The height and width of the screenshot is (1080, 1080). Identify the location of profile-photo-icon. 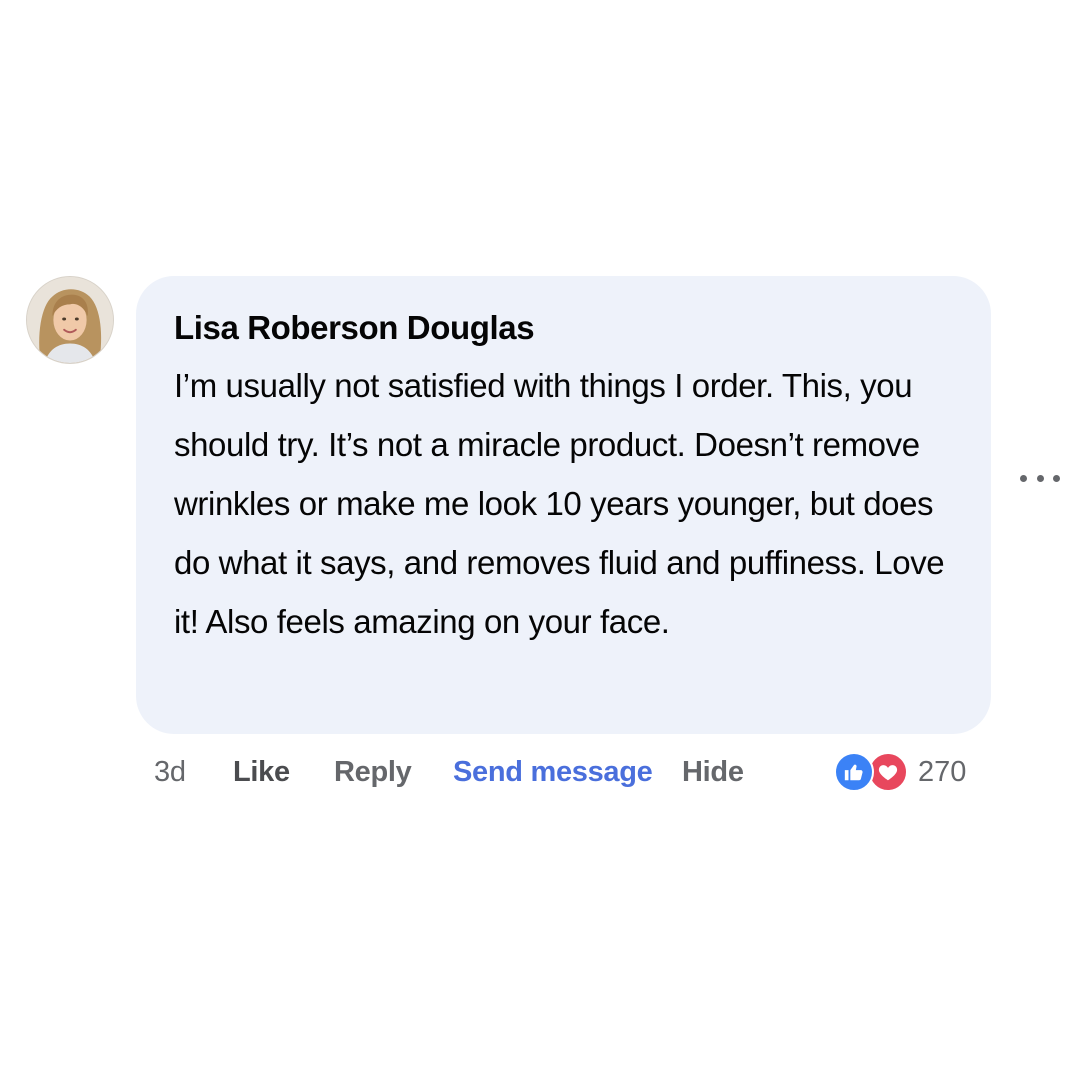
(70, 320).